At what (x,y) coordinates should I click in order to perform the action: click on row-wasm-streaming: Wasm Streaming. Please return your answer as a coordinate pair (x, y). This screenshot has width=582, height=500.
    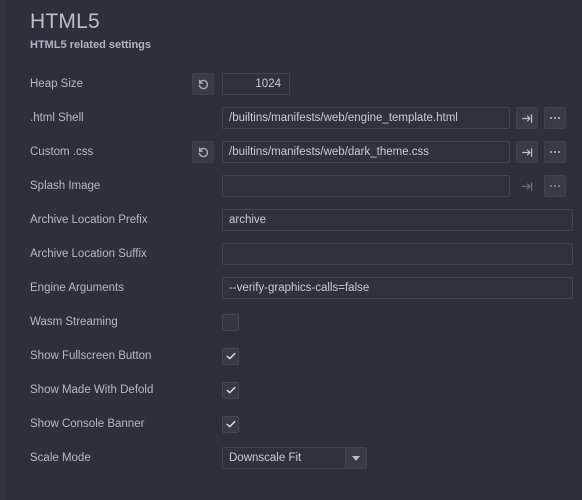
    Looking at the image, I should click on (294, 322).